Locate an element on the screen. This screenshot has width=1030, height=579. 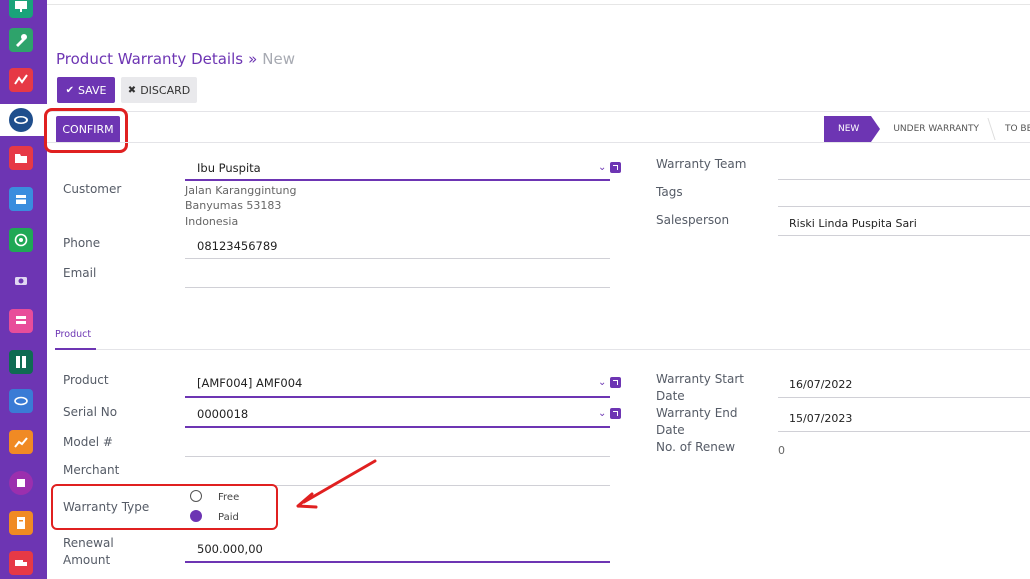
tabs-divider is located at coordinates (563, 349).